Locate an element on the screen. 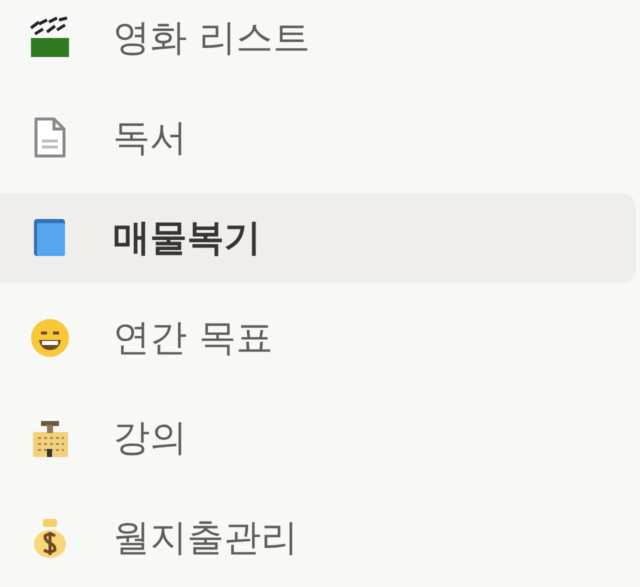  money-bag-icon is located at coordinates (50, 538).